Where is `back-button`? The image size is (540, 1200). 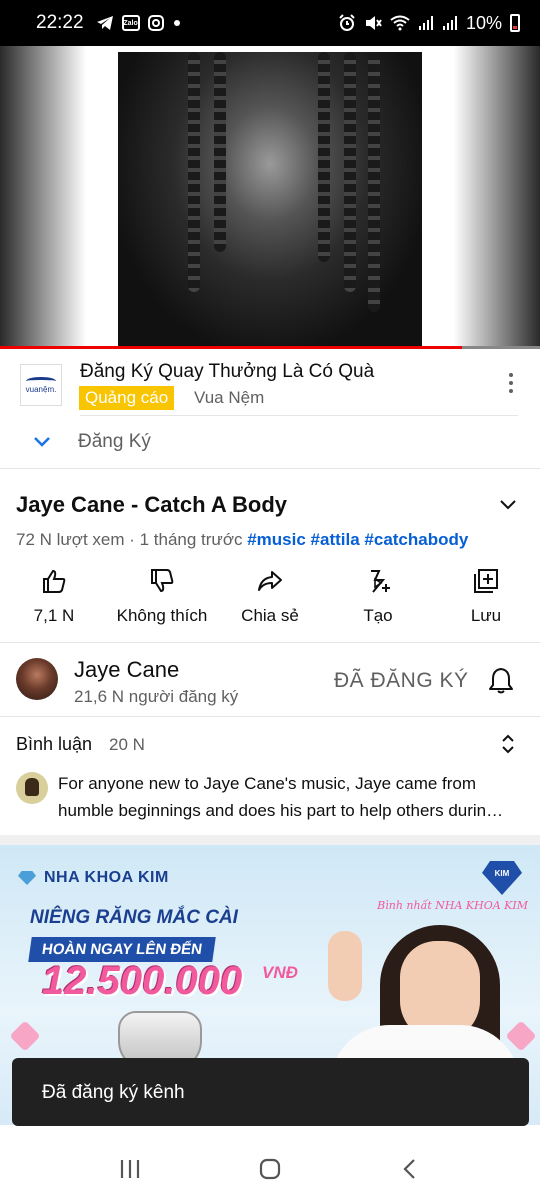 back-button is located at coordinates (410, 1169).